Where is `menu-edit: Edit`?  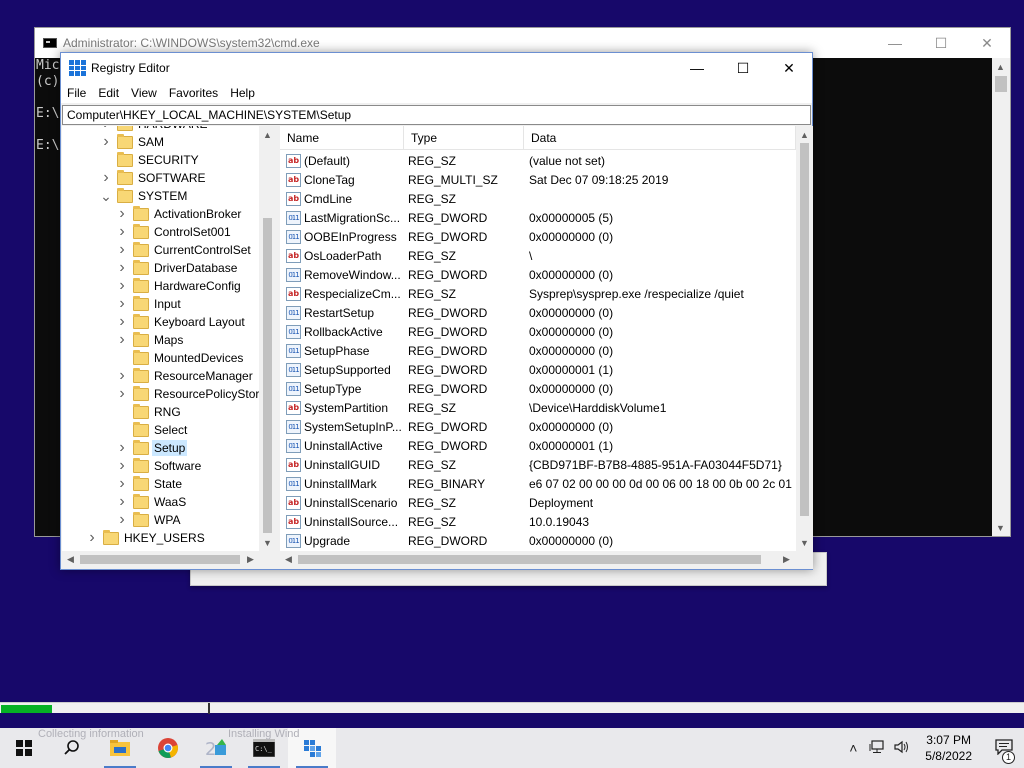
menu-edit: Edit is located at coordinates (112, 93).